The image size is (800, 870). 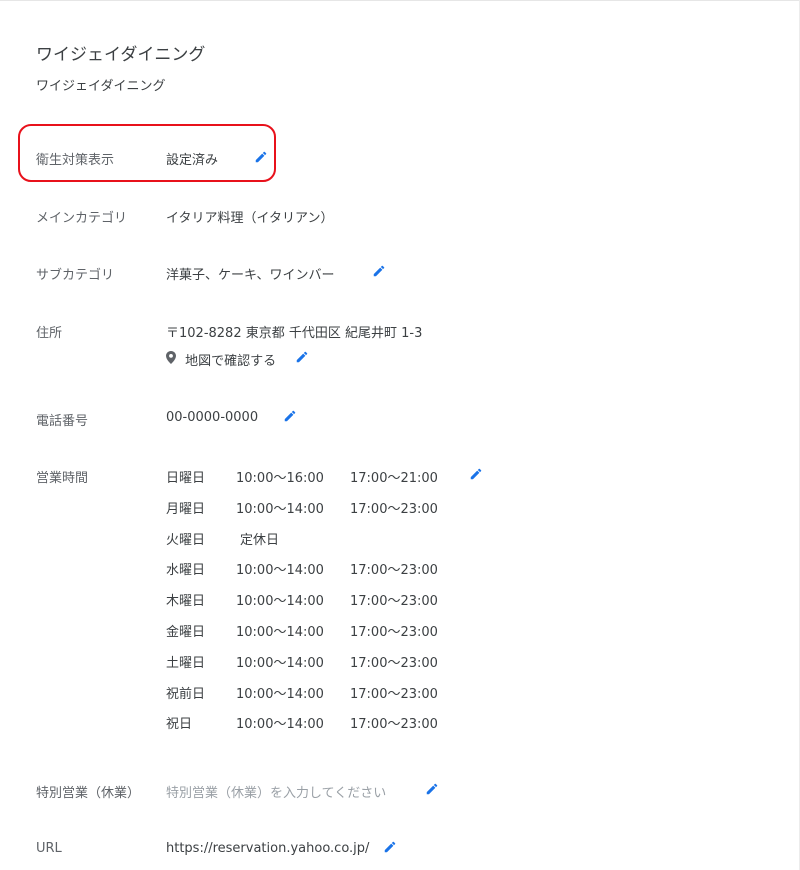 What do you see at coordinates (231, 361) in the screenshot?
I see `map-link-label: 地図で確認する` at bounding box center [231, 361].